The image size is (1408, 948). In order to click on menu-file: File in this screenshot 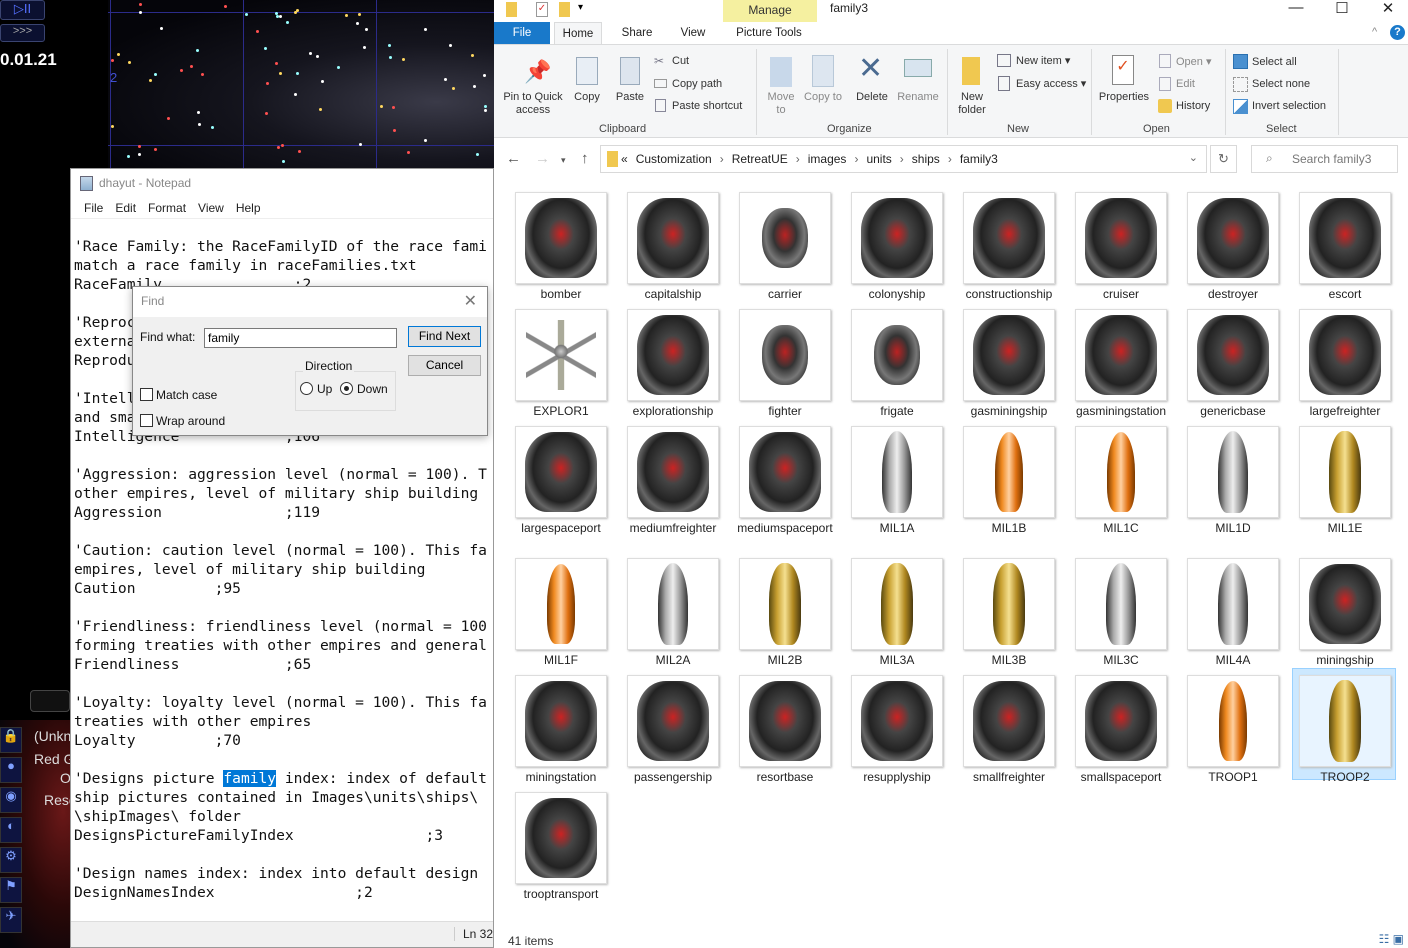, I will do `click(93, 208)`.